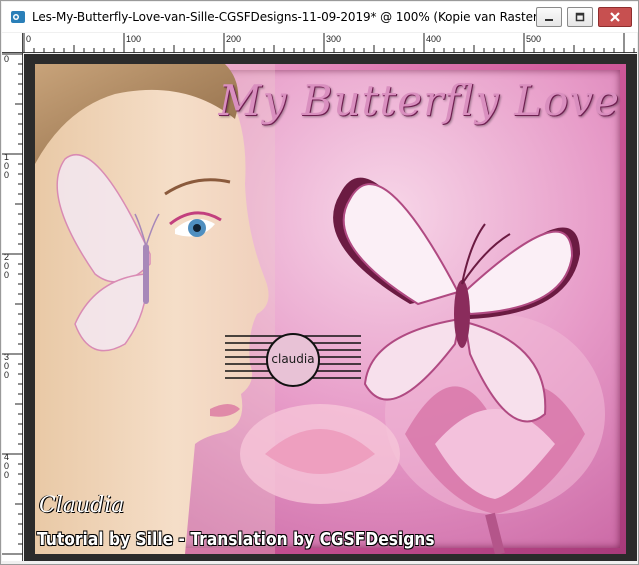  I want to click on watermark-badge: claudia, so click(293, 359).